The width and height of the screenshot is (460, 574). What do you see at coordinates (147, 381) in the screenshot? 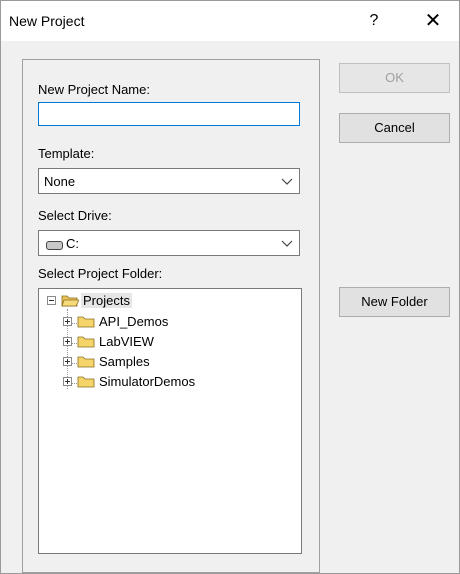
I see `tree-node-label: SimulatorDemos` at bounding box center [147, 381].